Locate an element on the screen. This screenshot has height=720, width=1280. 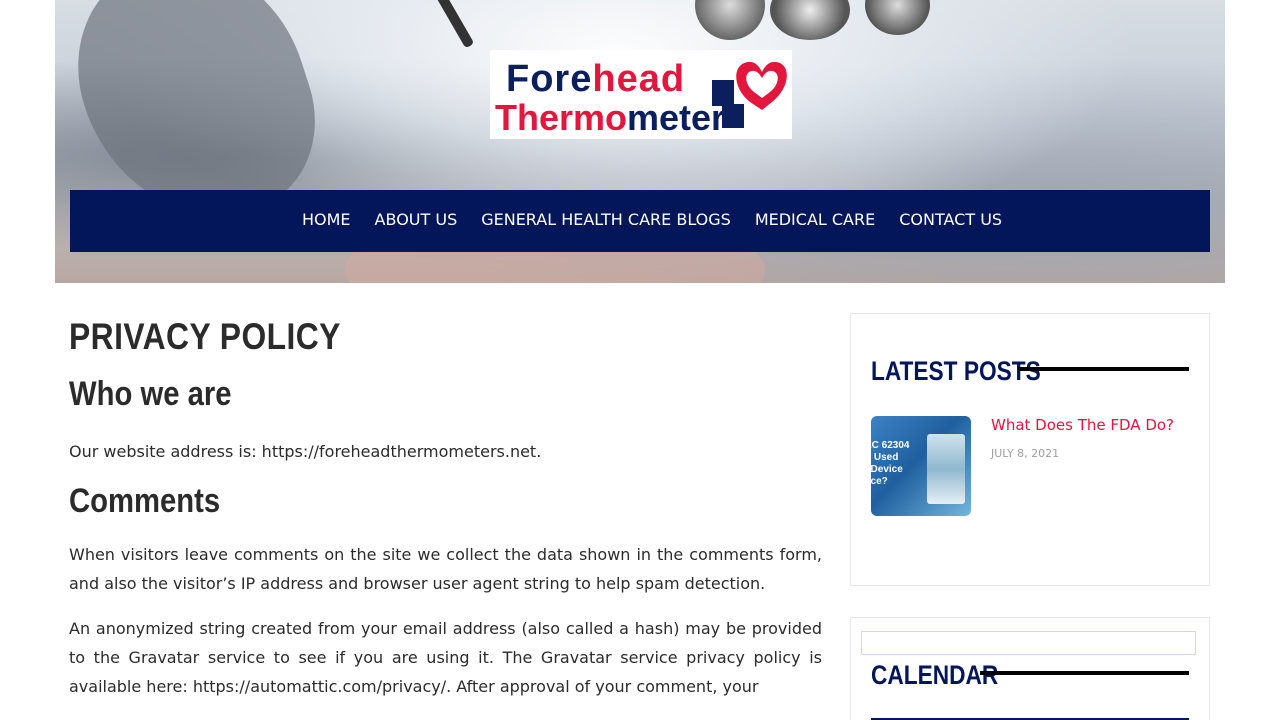
nav-item-general-health-care-blogs: GENERAL HEALTH CARE BLOGS is located at coordinates (606, 219).